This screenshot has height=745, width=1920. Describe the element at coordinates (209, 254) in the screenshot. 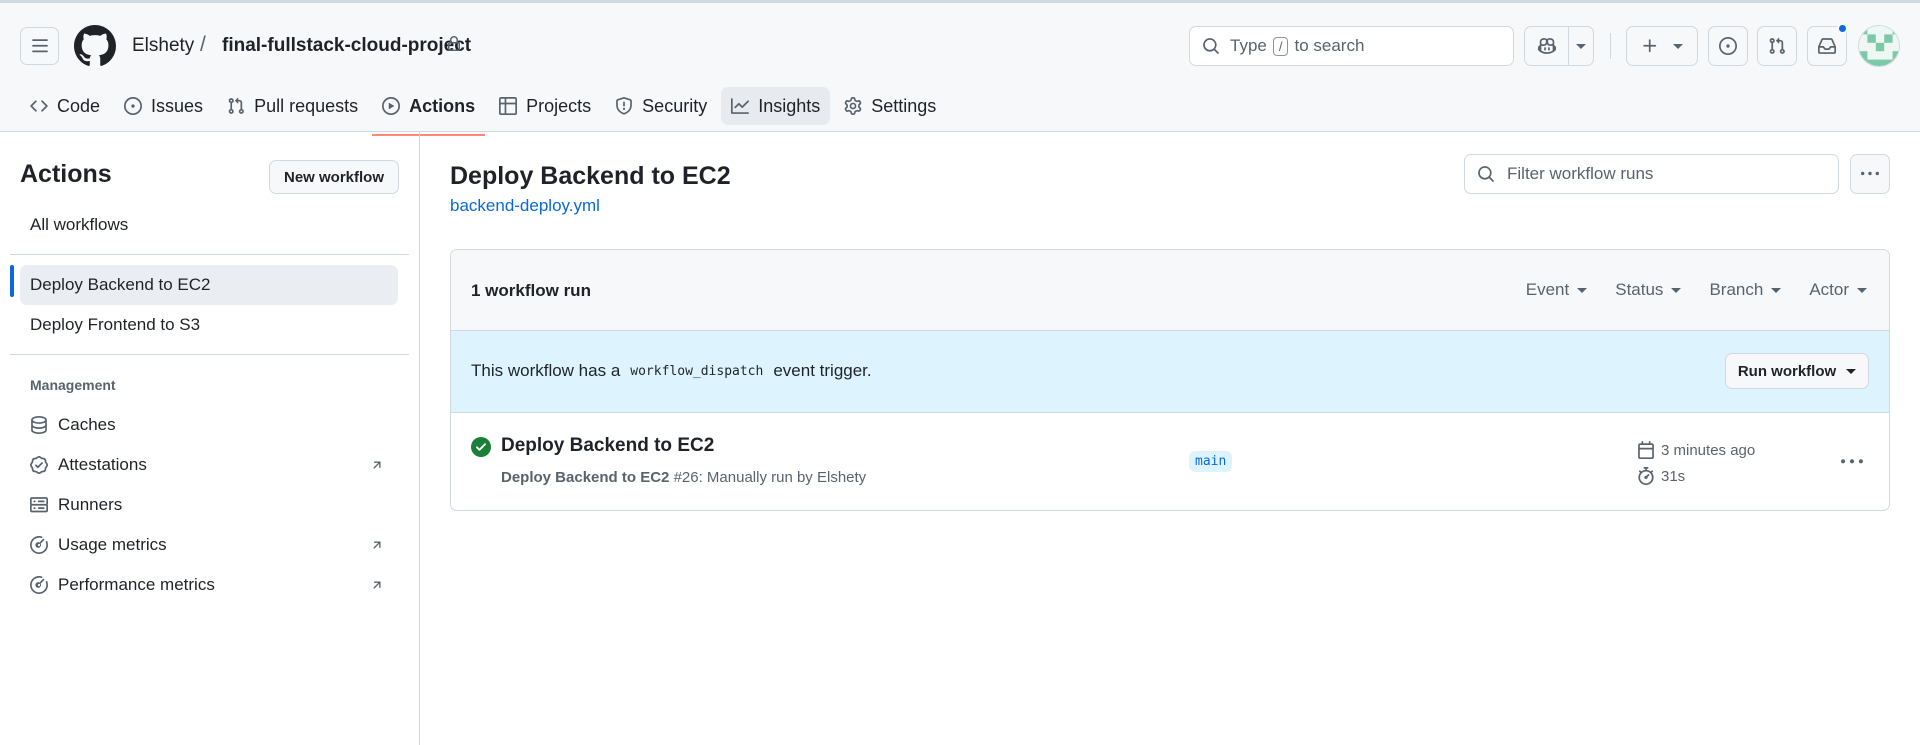

I see `sidebar-divider` at that location.